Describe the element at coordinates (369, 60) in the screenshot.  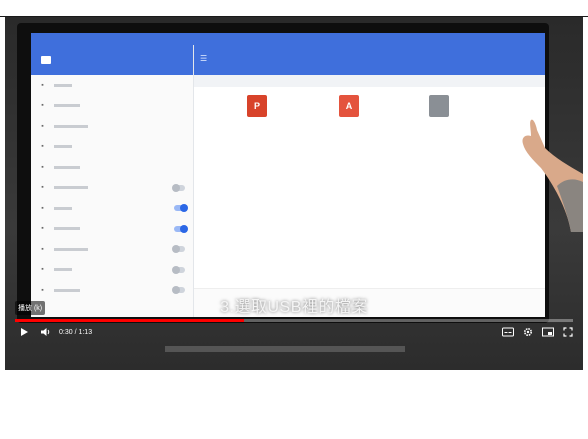
I see `file-browser-appbar: ☰` at that location.